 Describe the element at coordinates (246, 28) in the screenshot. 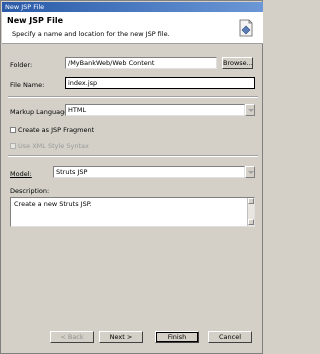

I see `jsp-file-icon` at that location.